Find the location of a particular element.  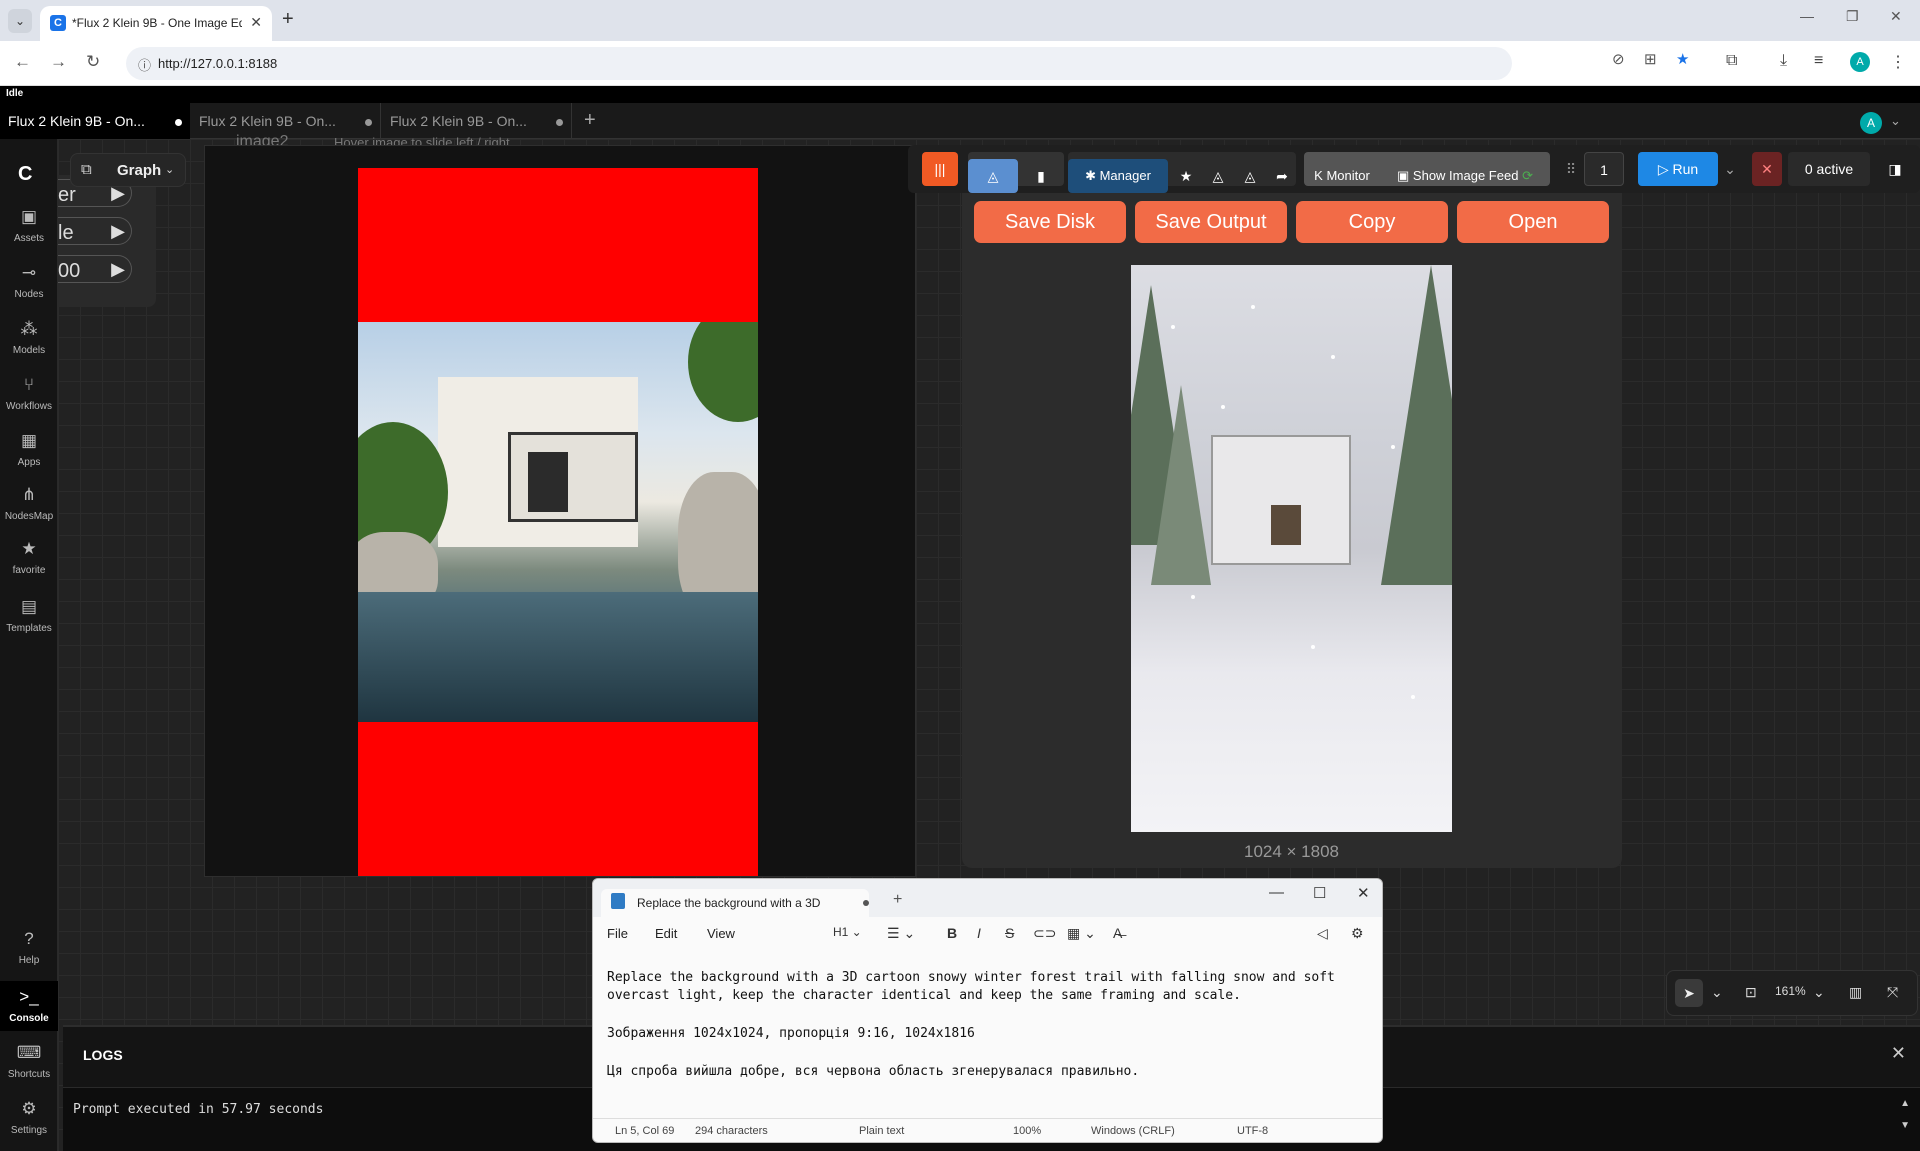

open-button: Open is located at coordinates (1533, 222).